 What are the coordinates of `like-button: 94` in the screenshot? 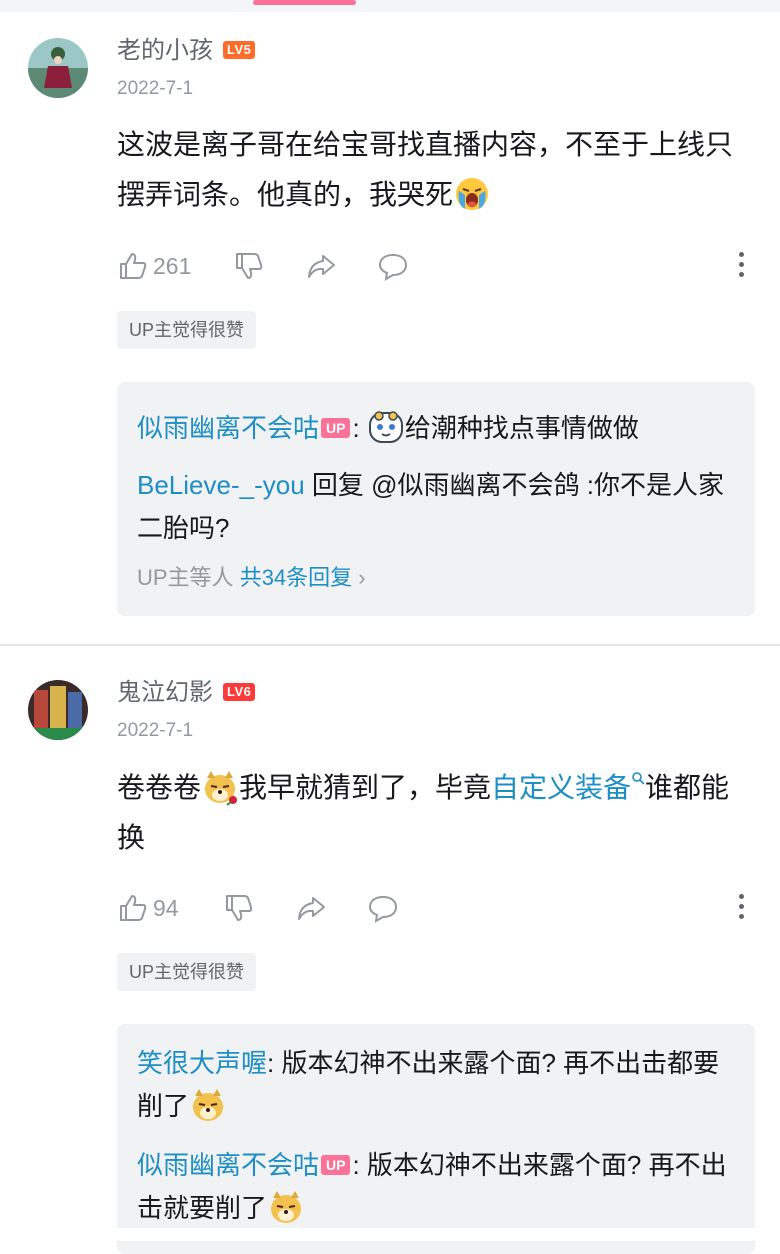 It's located at (148, 908).